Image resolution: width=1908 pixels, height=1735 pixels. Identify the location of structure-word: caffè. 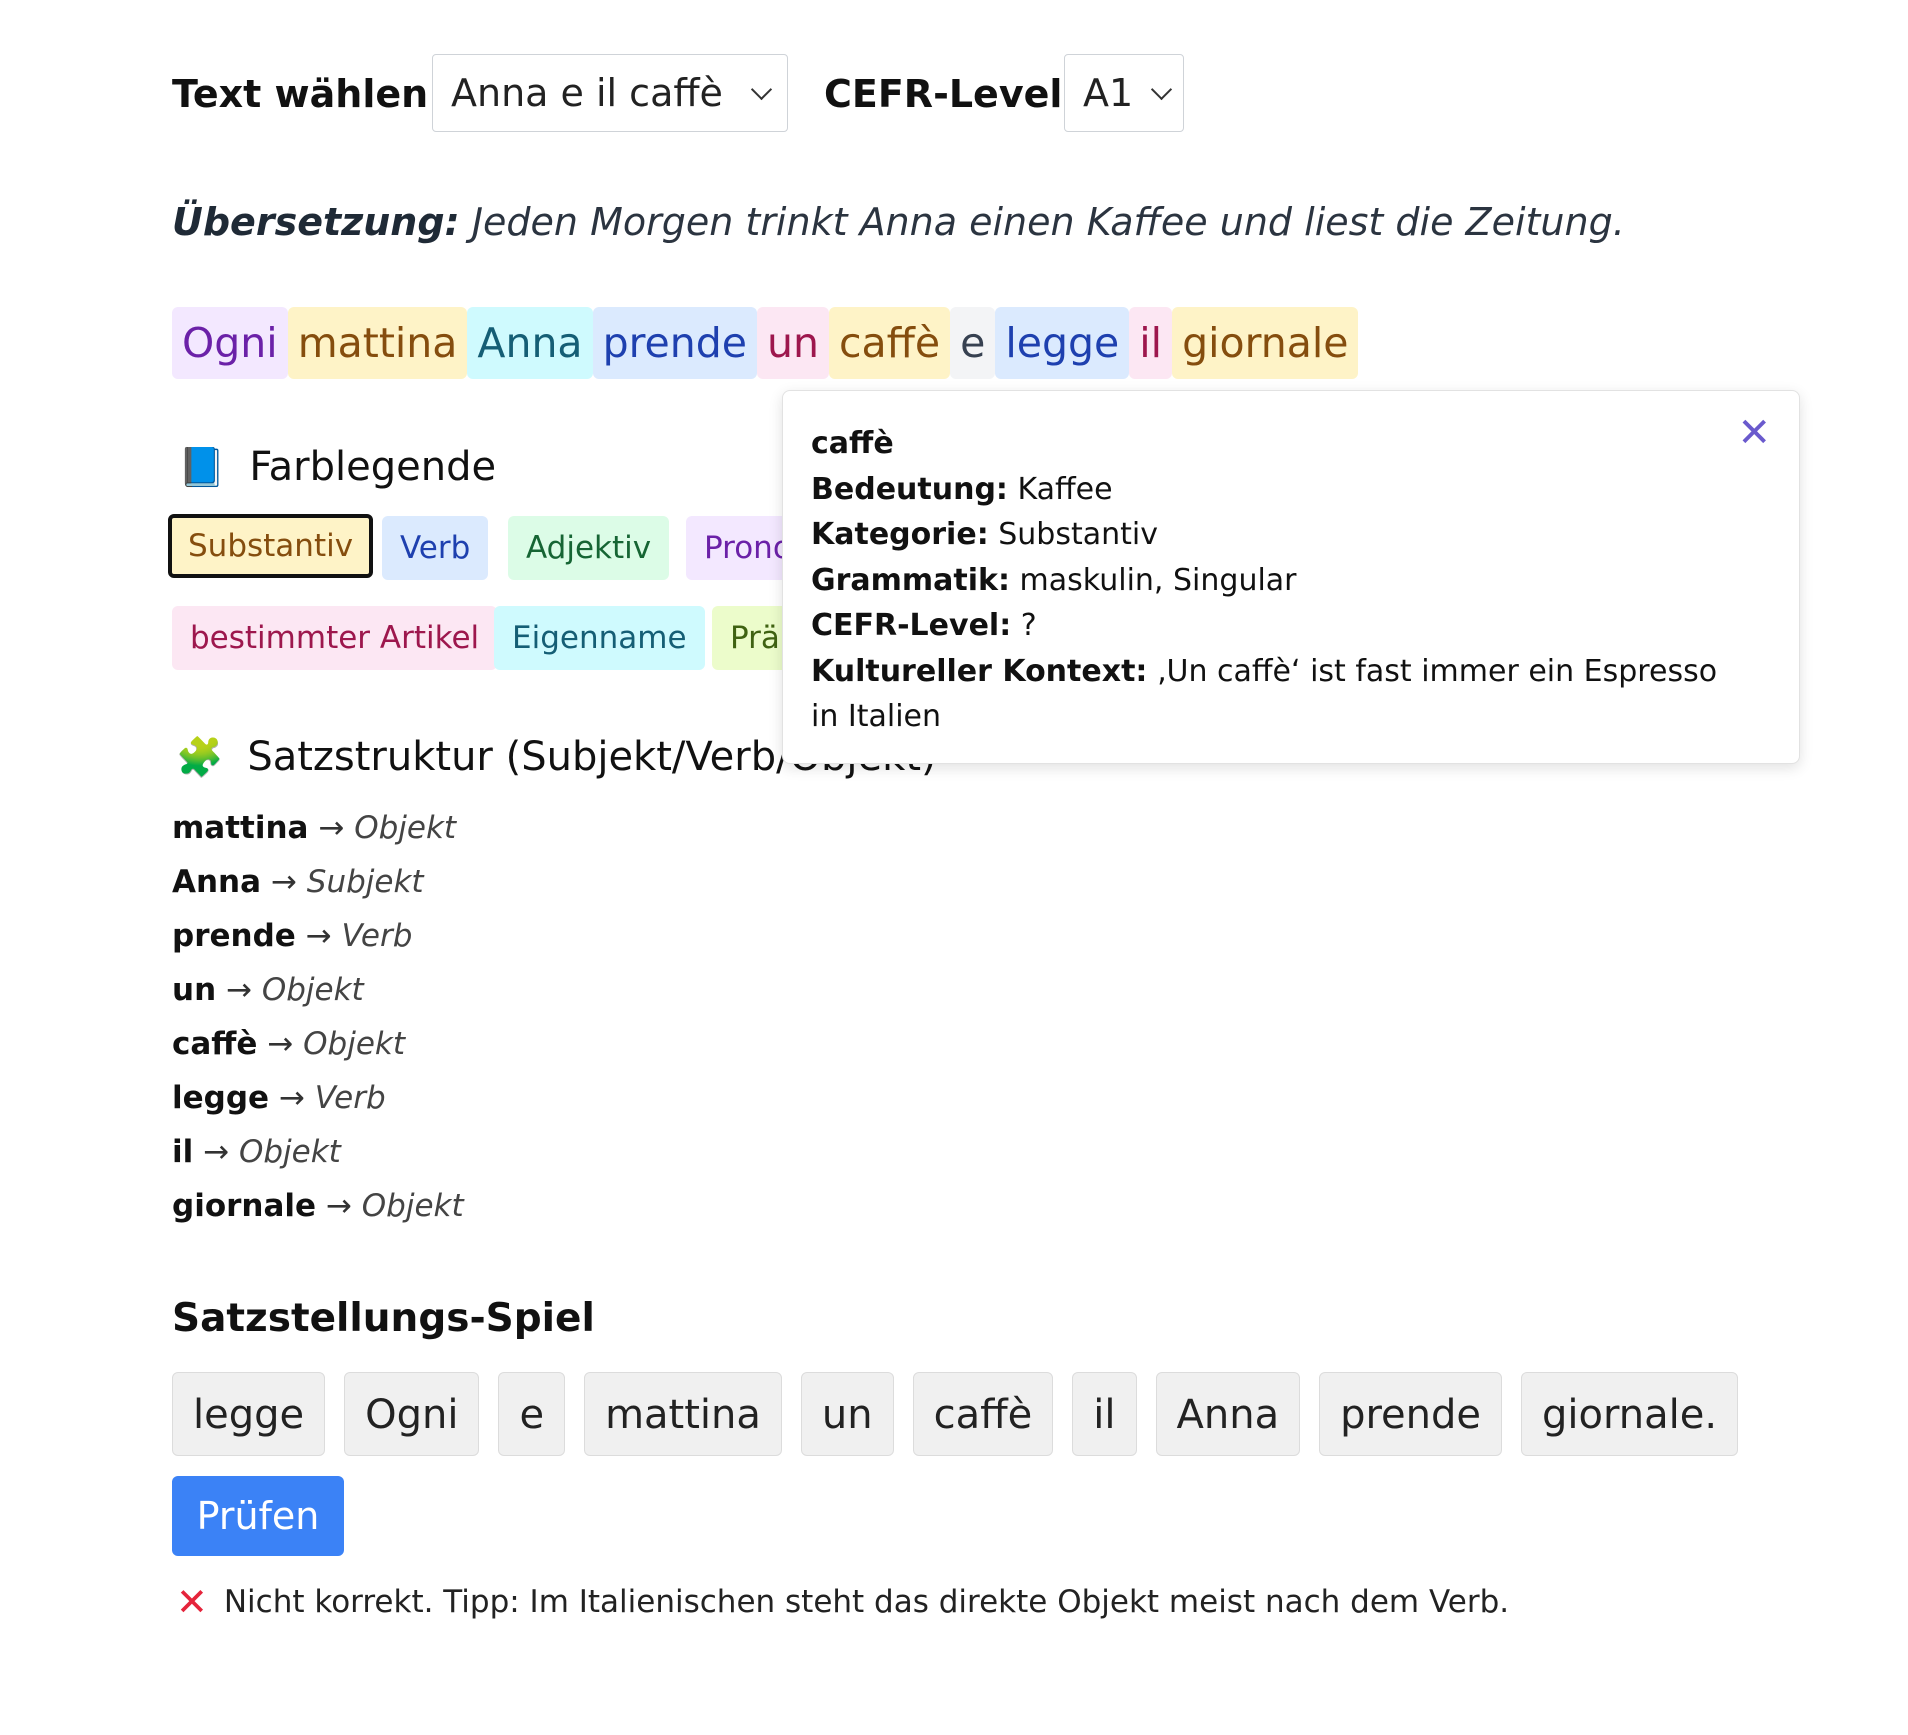
(215, 1044).